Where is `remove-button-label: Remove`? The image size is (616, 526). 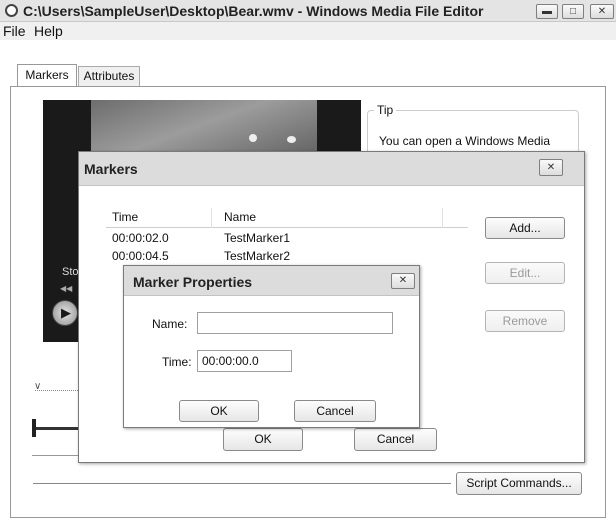
remove-button-label: Remove is located at coordinates (525, 321).